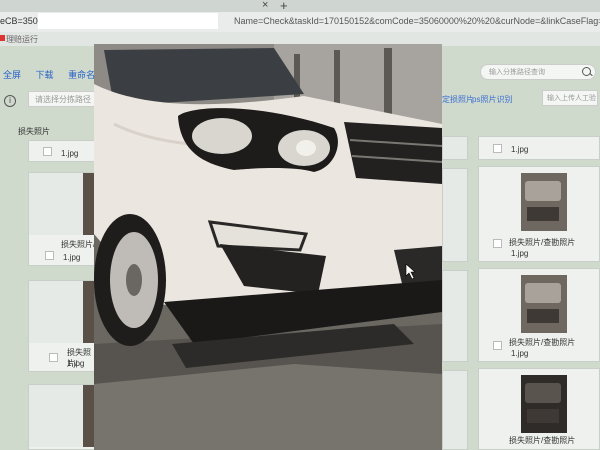  Describe the element at coordinates (128, 21) in the screenshot. I see `url-redaction` at that location.